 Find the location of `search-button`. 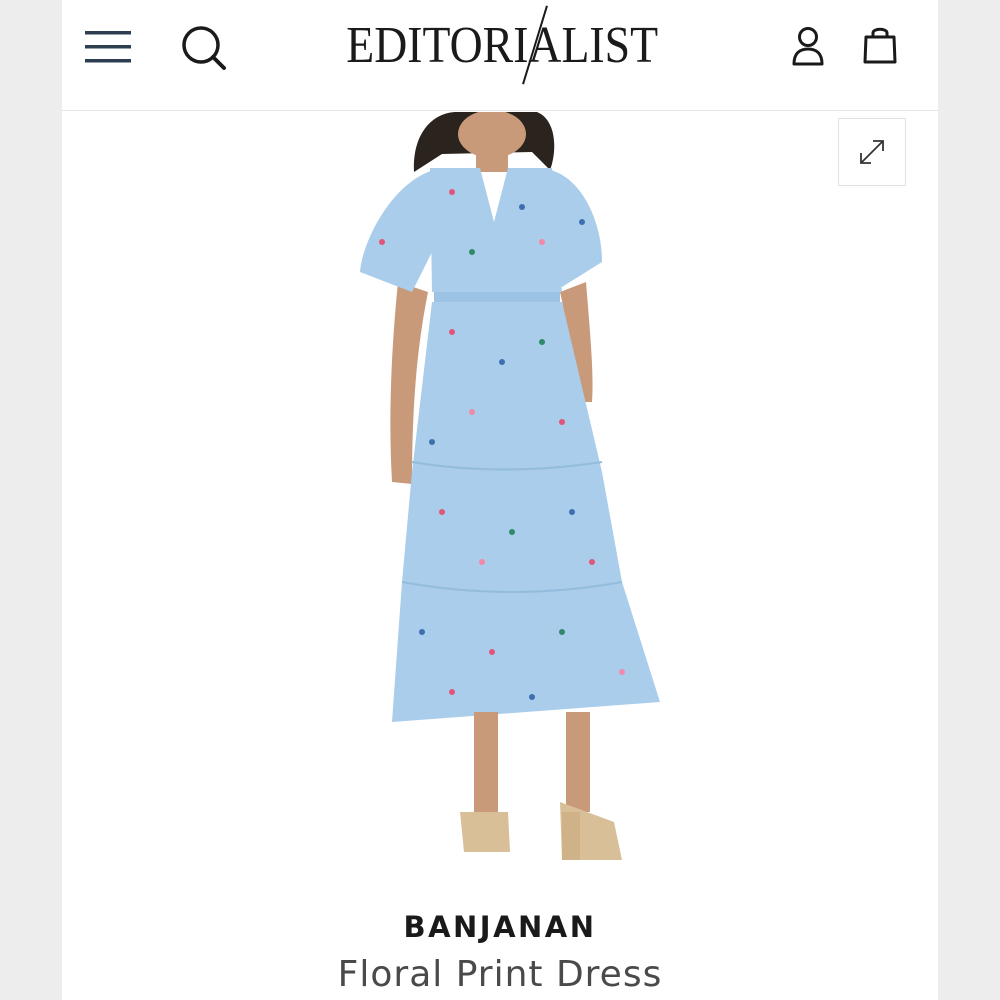

search-button is located at coordinates (204, 48).